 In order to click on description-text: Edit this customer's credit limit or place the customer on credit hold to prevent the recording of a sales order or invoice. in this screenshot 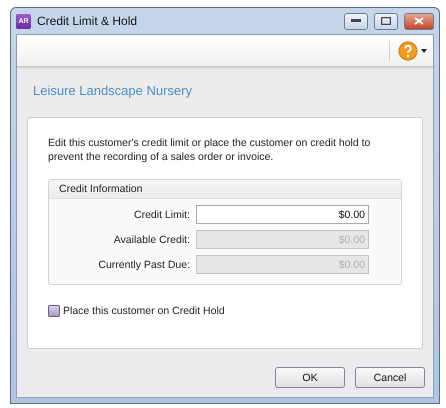, I will do `click(210, 150)`.